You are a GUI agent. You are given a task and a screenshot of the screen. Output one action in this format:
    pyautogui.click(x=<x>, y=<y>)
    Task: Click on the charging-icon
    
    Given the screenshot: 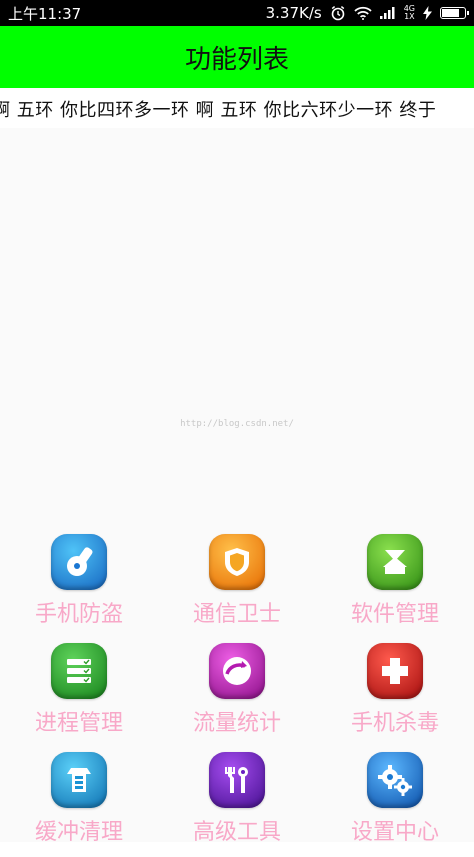 What is the action you would take?
    pyautogui.click(x=427, y=13)
    